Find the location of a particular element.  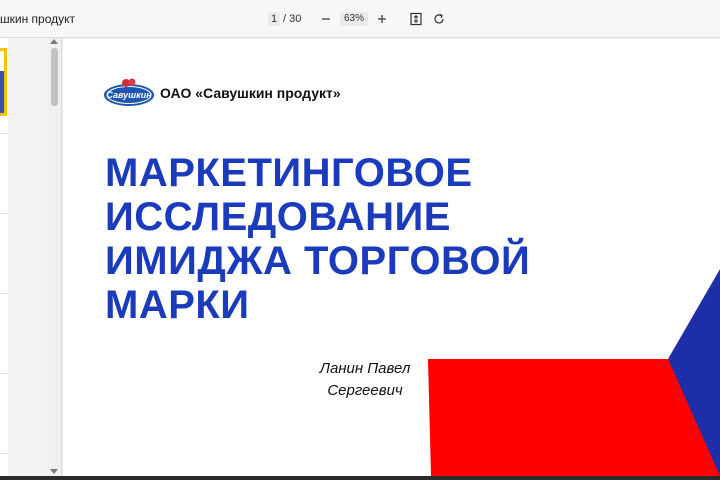

thumbnail-scrollbar is located at coordinates (54, 259).